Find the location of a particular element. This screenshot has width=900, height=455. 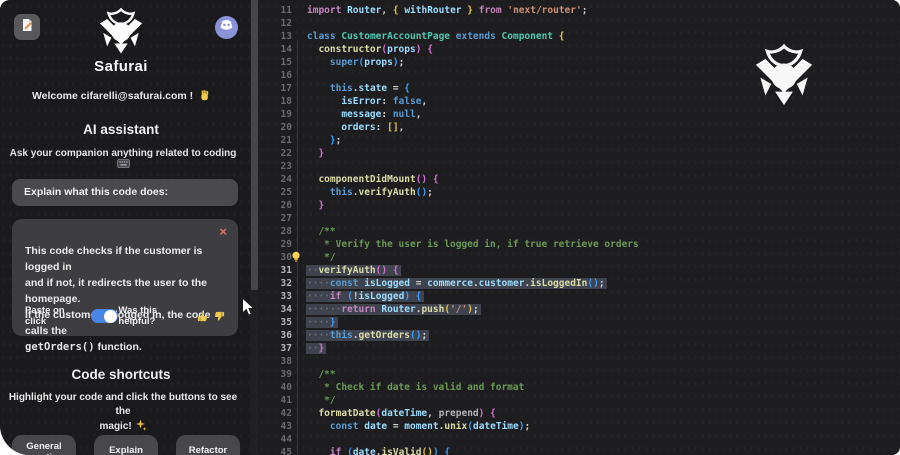

code-line: 35 ····} is located at coordinates (579, 322).